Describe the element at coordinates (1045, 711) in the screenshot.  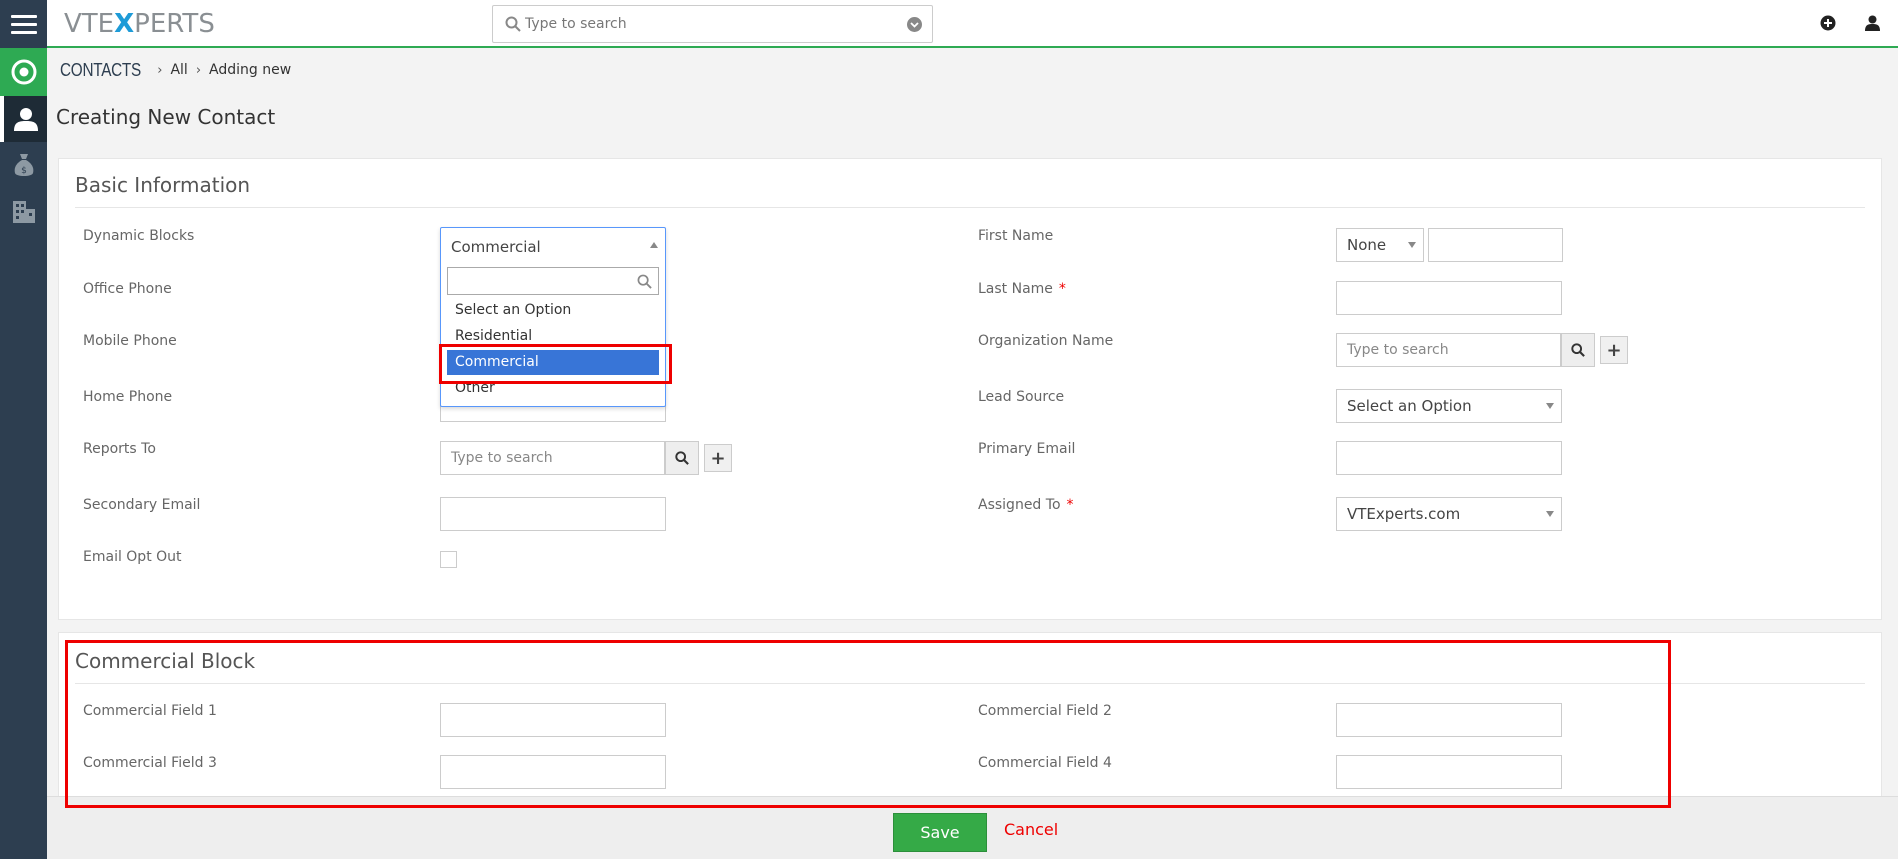
I see `commercial-field-2-label: Commercial Field 2` at that location.